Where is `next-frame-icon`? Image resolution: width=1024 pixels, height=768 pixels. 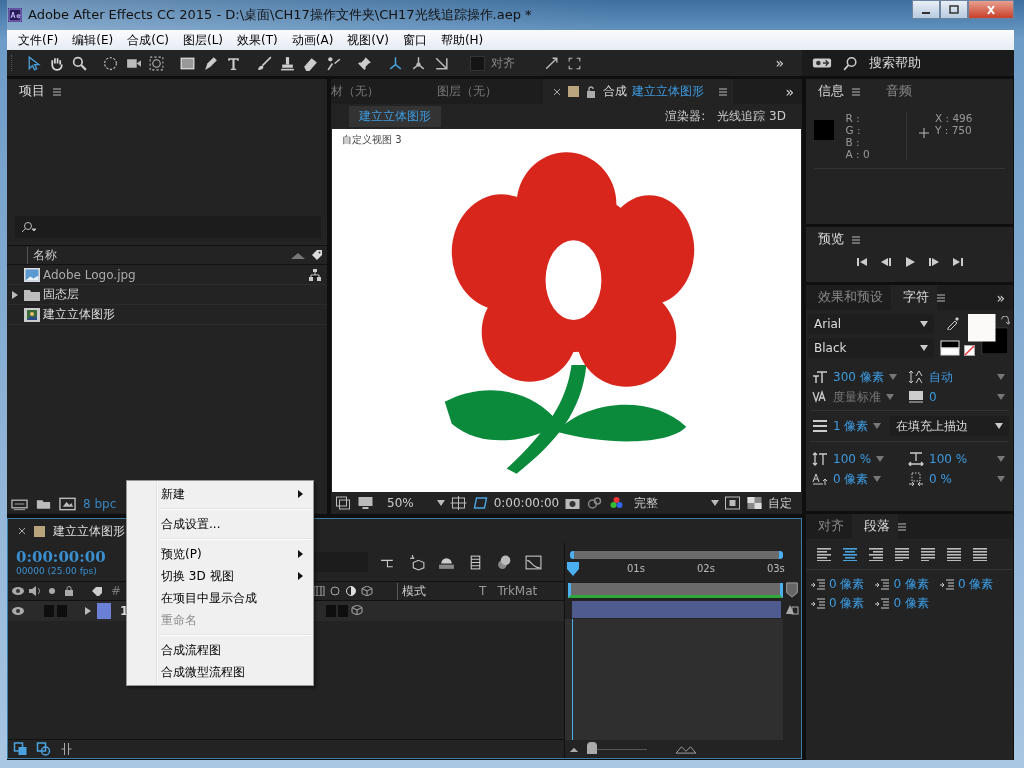
next-frame-icon is located at coordinates (933, 262).